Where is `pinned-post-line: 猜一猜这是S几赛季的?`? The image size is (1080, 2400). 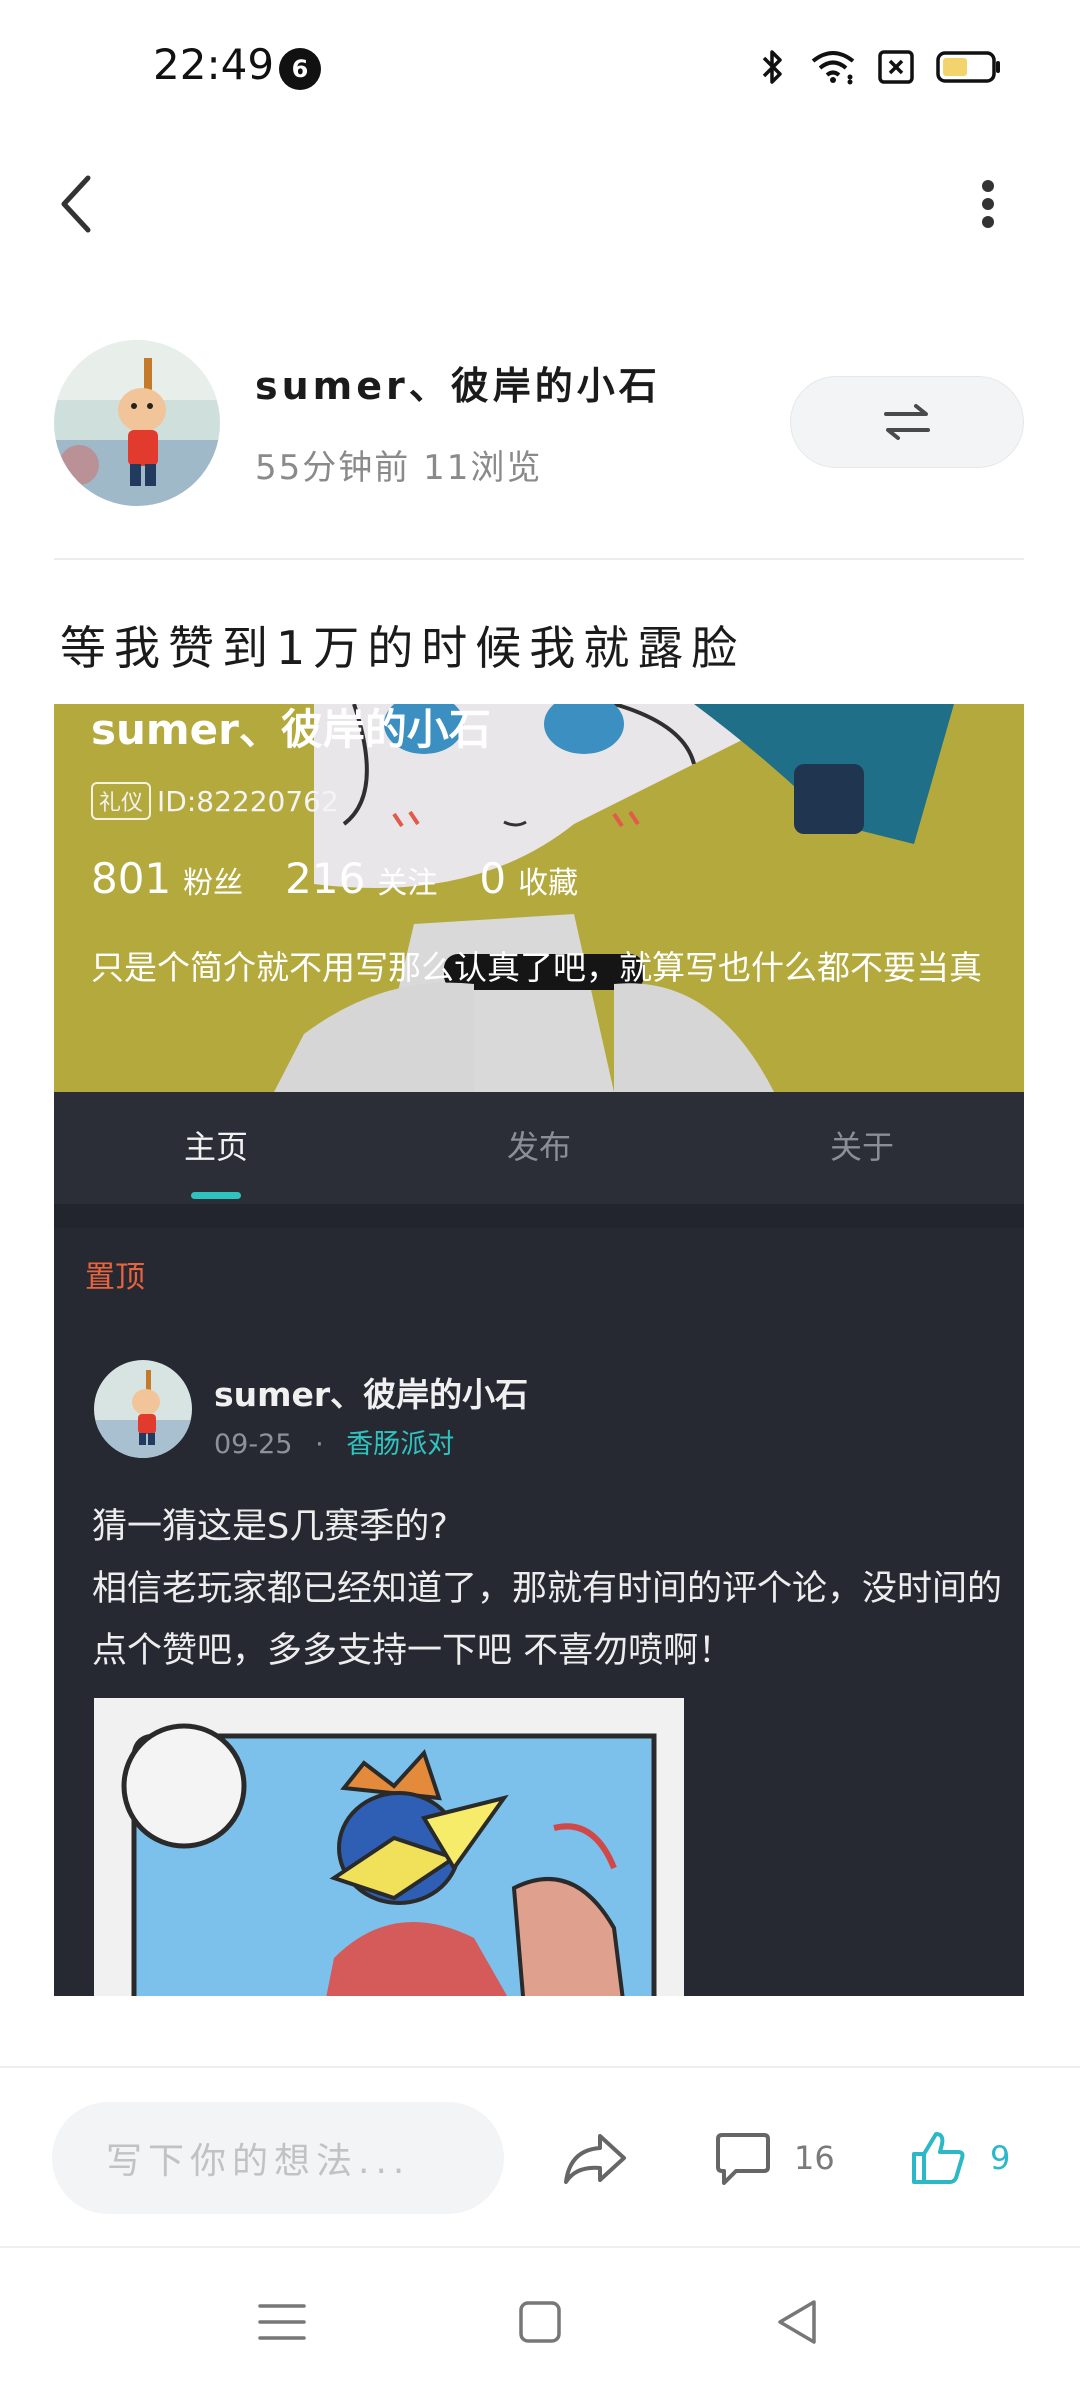
pinned-post-line: 猜一猜这是S几赛季的? is located at coordinates (270, 1527).